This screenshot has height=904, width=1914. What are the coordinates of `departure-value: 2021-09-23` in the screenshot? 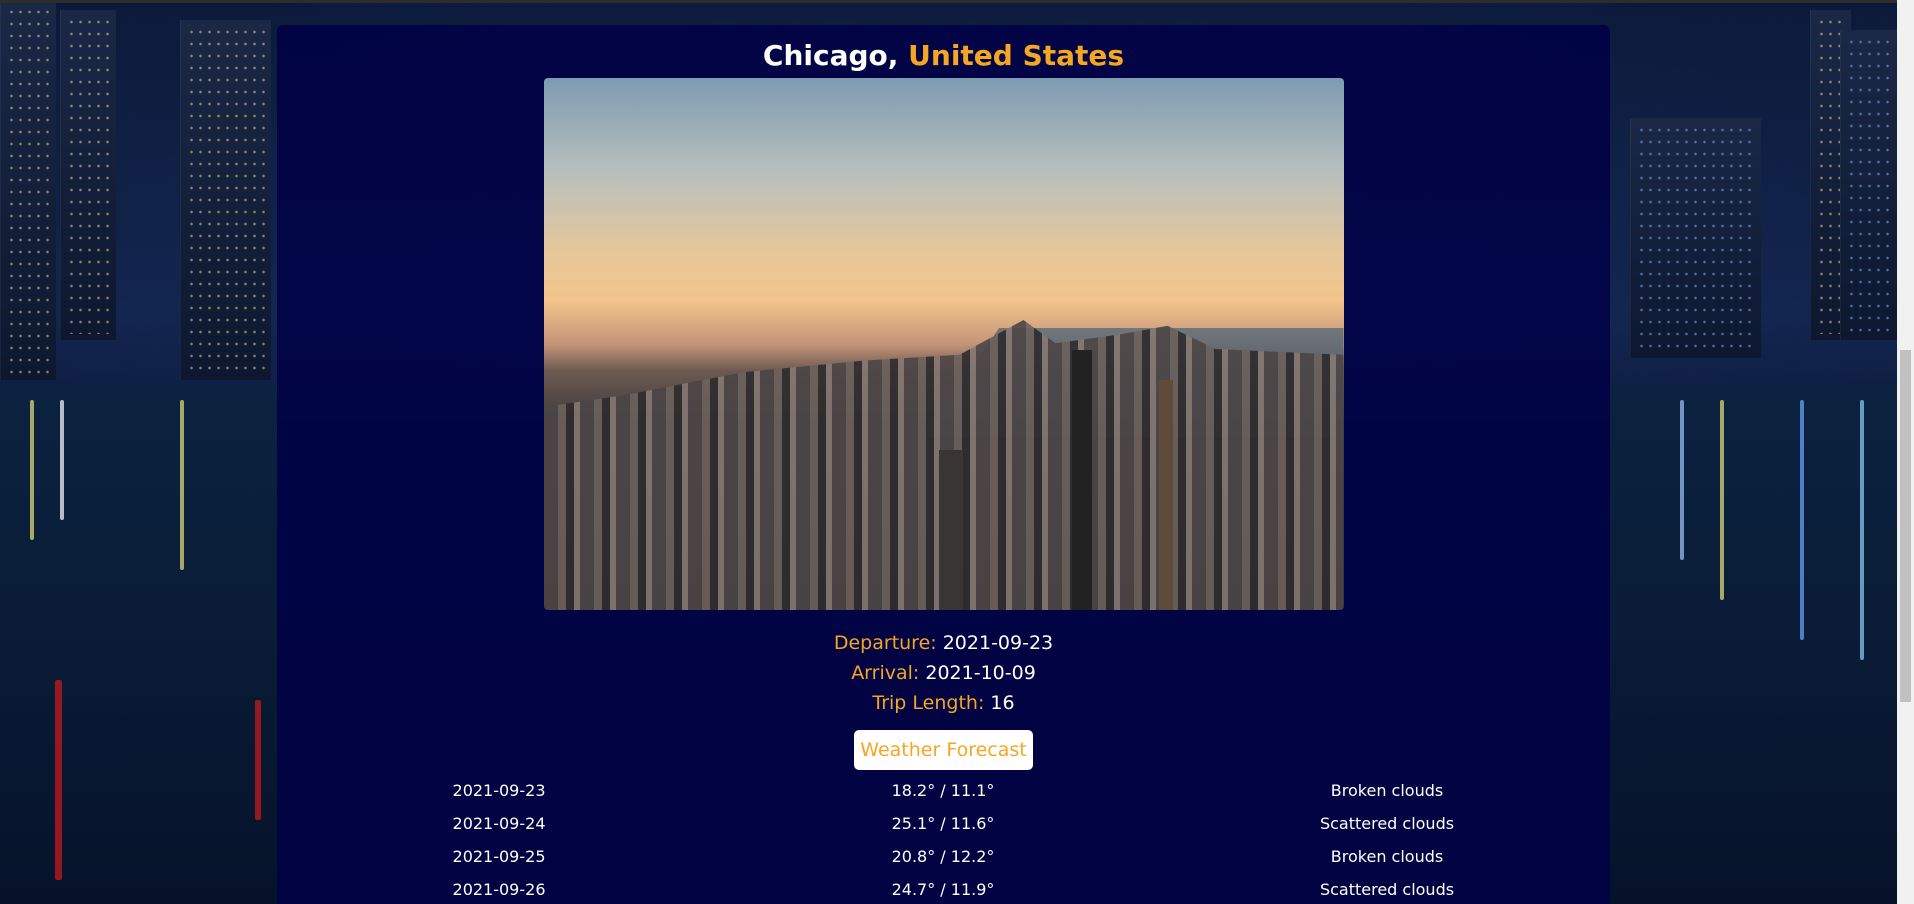 It's located at (998, 643).